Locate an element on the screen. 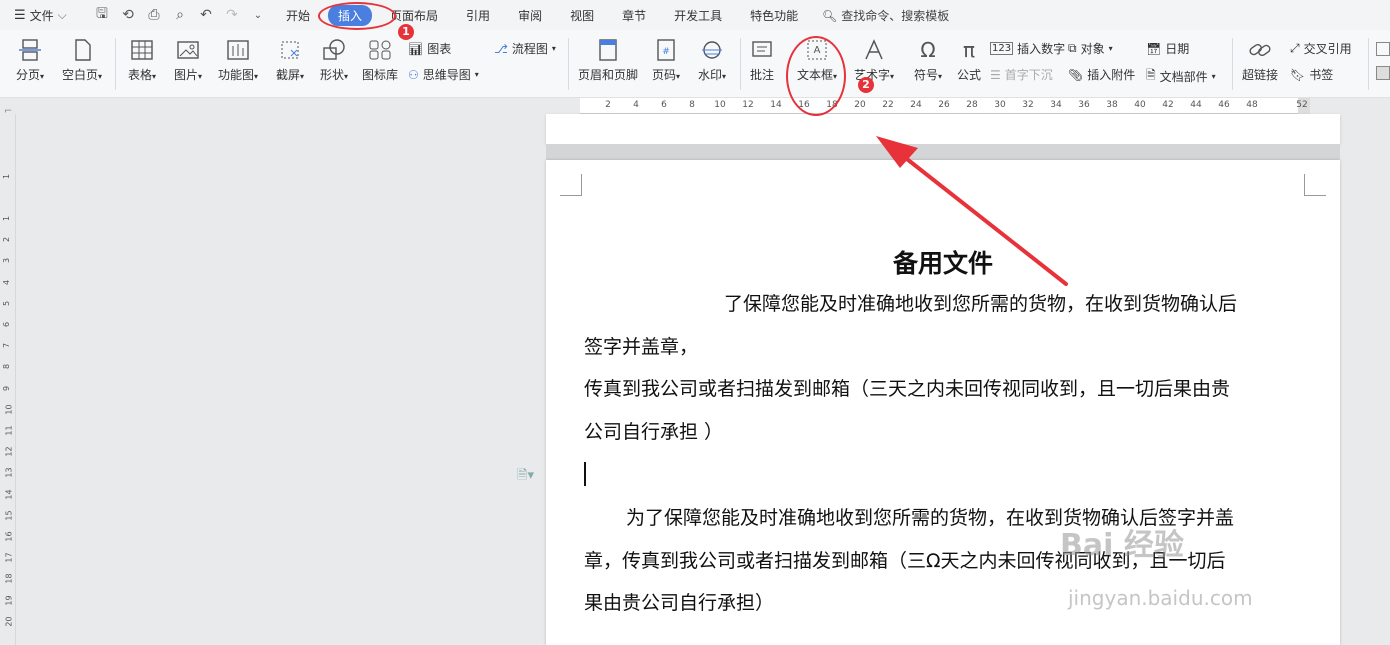  baidu-watermark: Bai 经验 is located at coordinates (1122, 545).